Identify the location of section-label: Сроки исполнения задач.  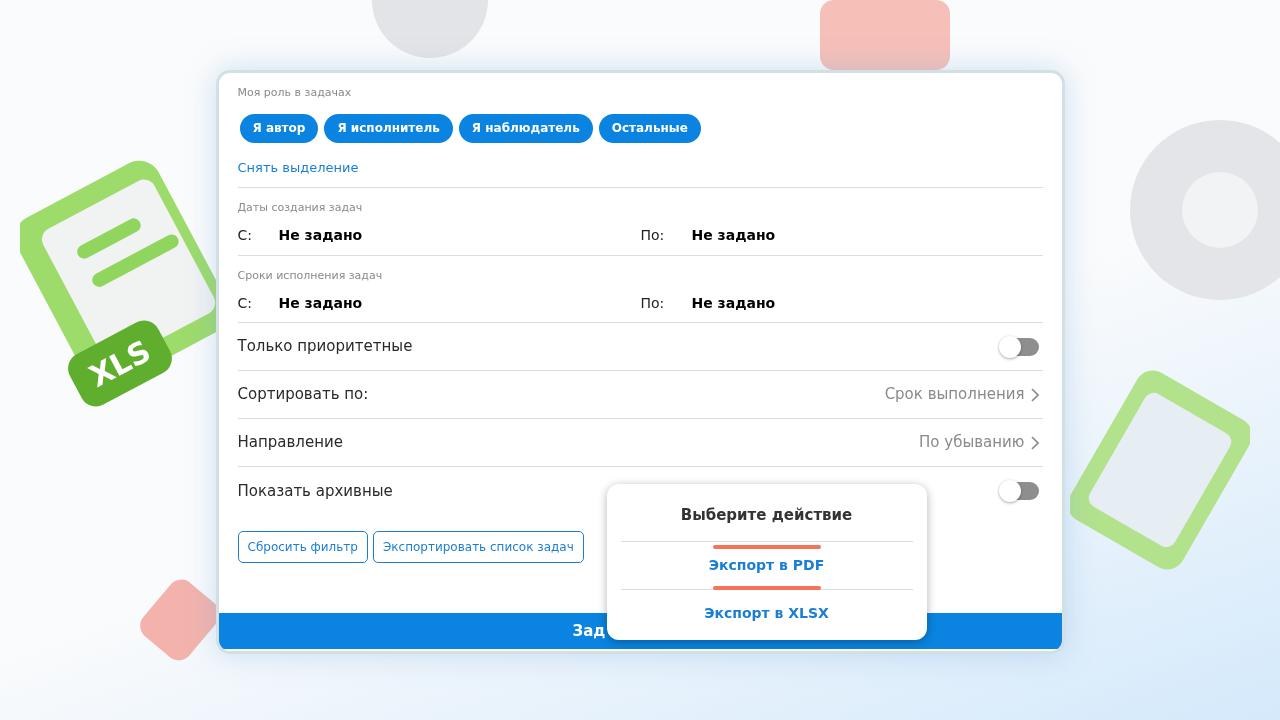
(310, 275).